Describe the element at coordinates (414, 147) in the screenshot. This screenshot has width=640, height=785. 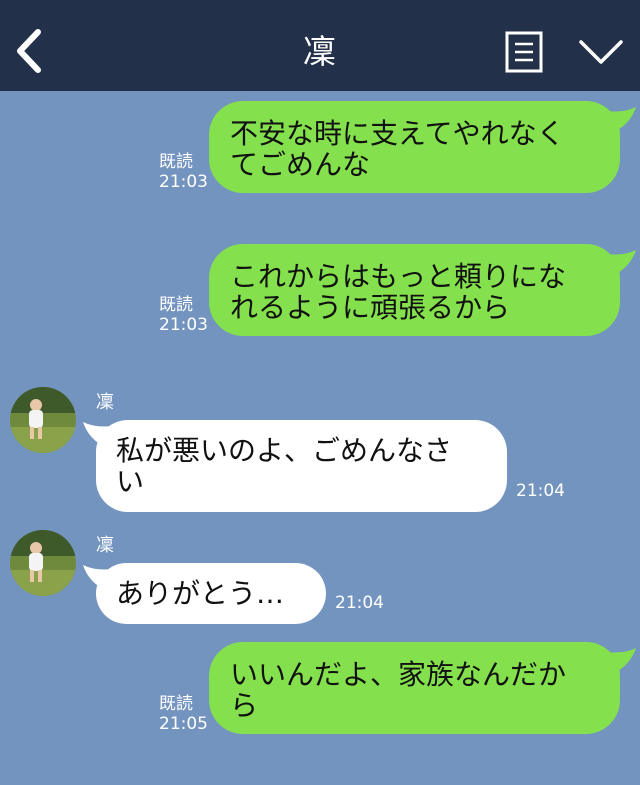
I see `message-bubble: 不安な時に支えてやれなく てごめんな` at that location.